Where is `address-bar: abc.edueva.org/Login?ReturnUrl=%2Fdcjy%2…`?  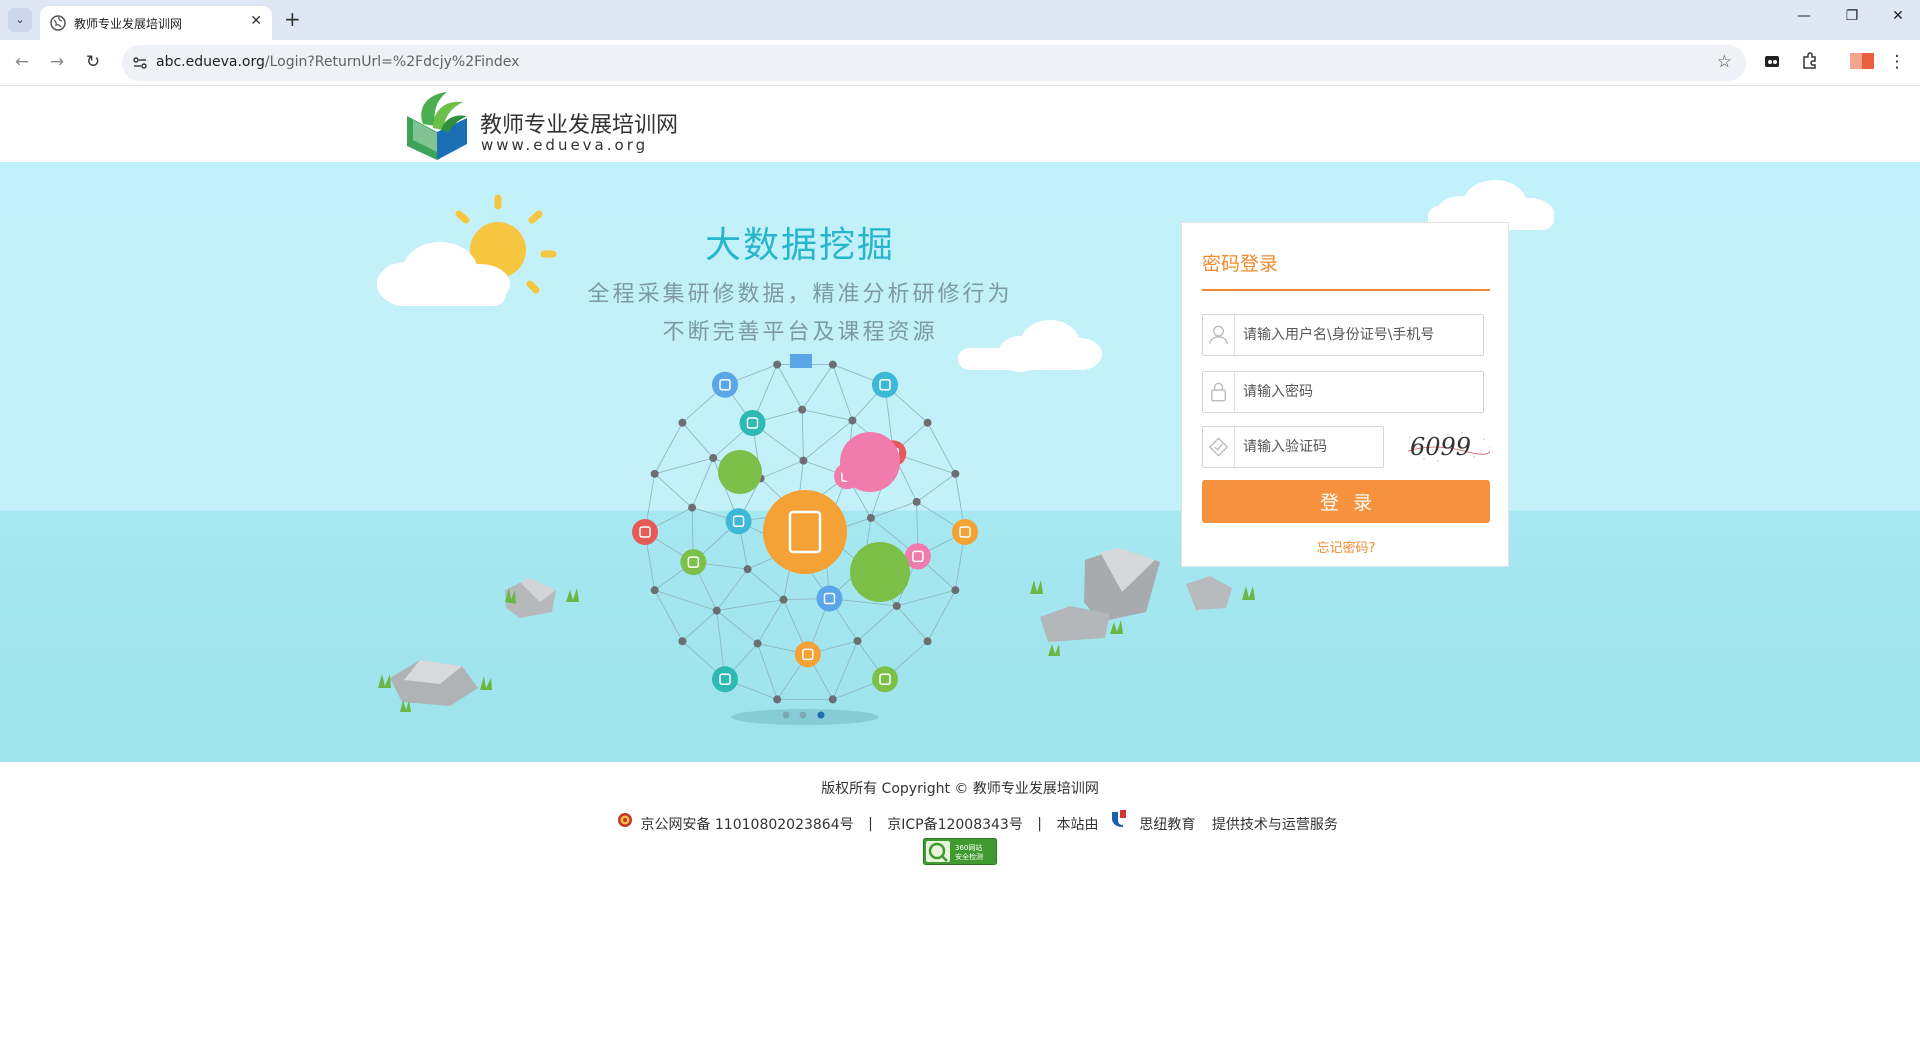 address-bar: abc.edueva.org/Login?ReturnUrl=%2Fdcjy%2… is located at coordinates (934, 63).